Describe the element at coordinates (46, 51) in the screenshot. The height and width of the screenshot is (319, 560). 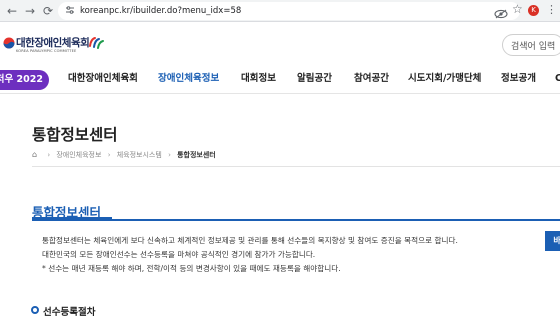
I see `logo-subtitle: KOREA PARALYMPIC COMMITTEE` at that location.